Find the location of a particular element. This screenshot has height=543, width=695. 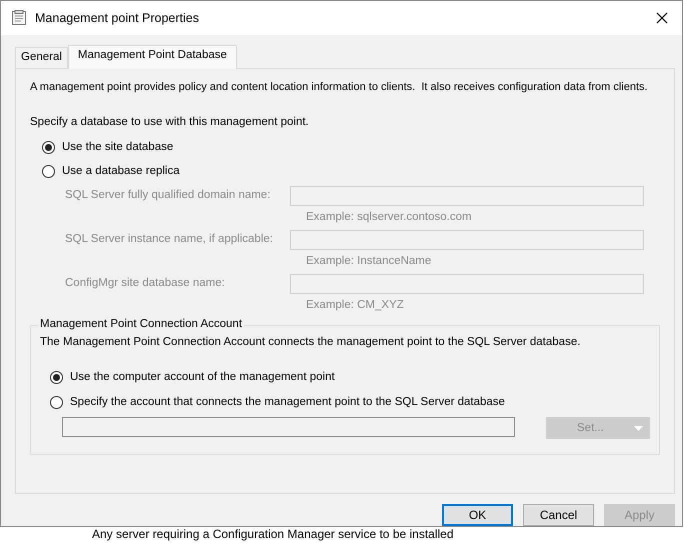

example-hint: Example: InstanceName is located at coordinates (368, 261).